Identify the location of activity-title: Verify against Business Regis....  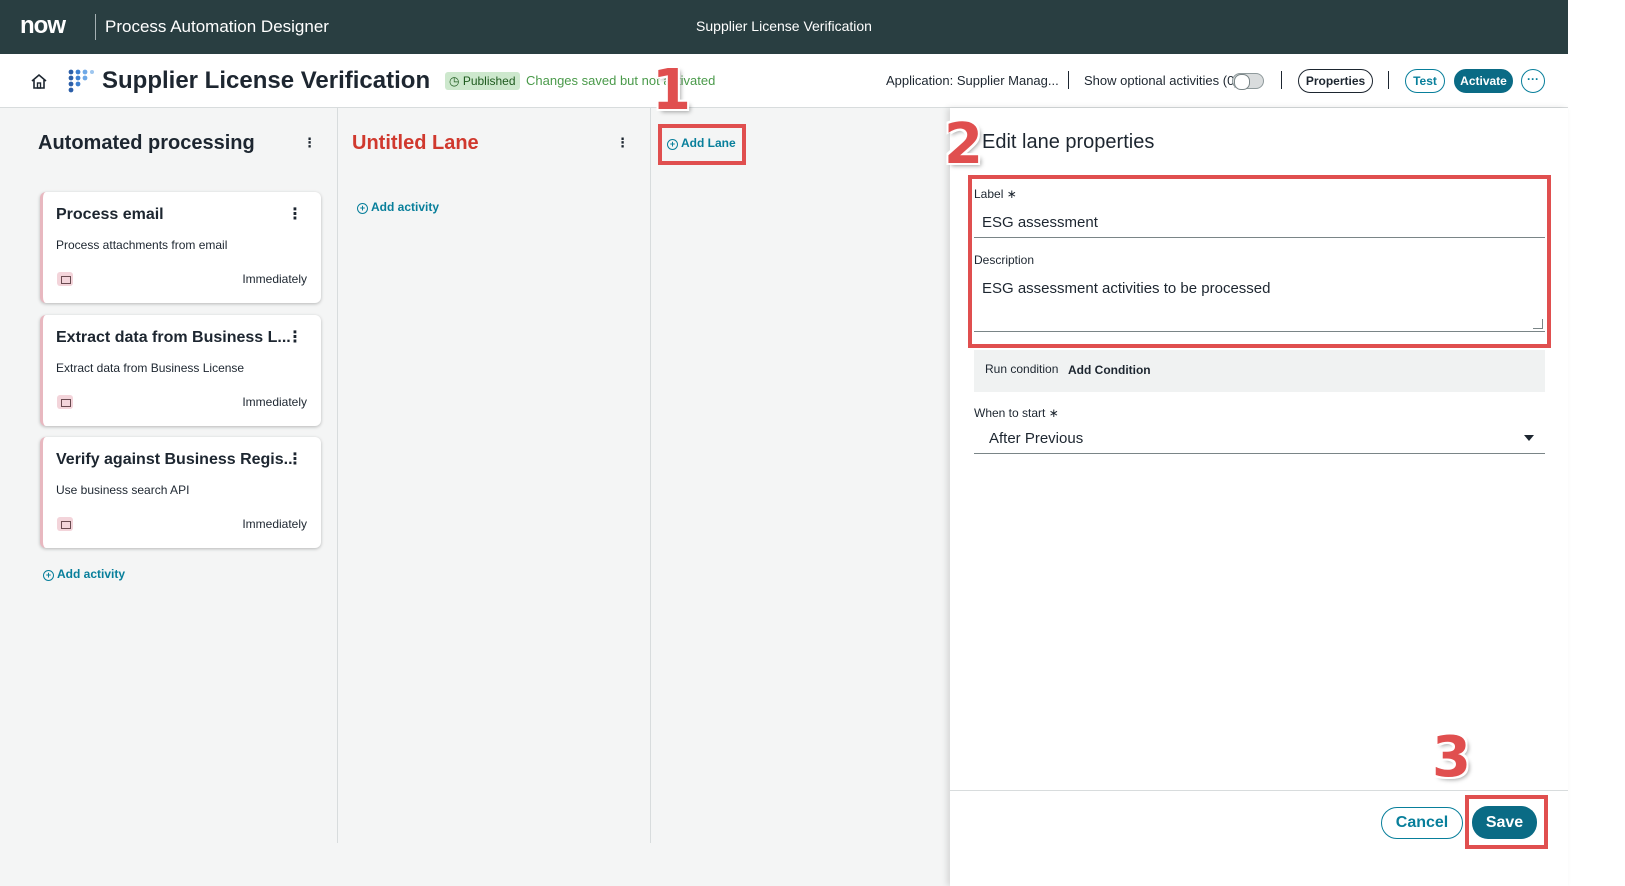
(176, 459).